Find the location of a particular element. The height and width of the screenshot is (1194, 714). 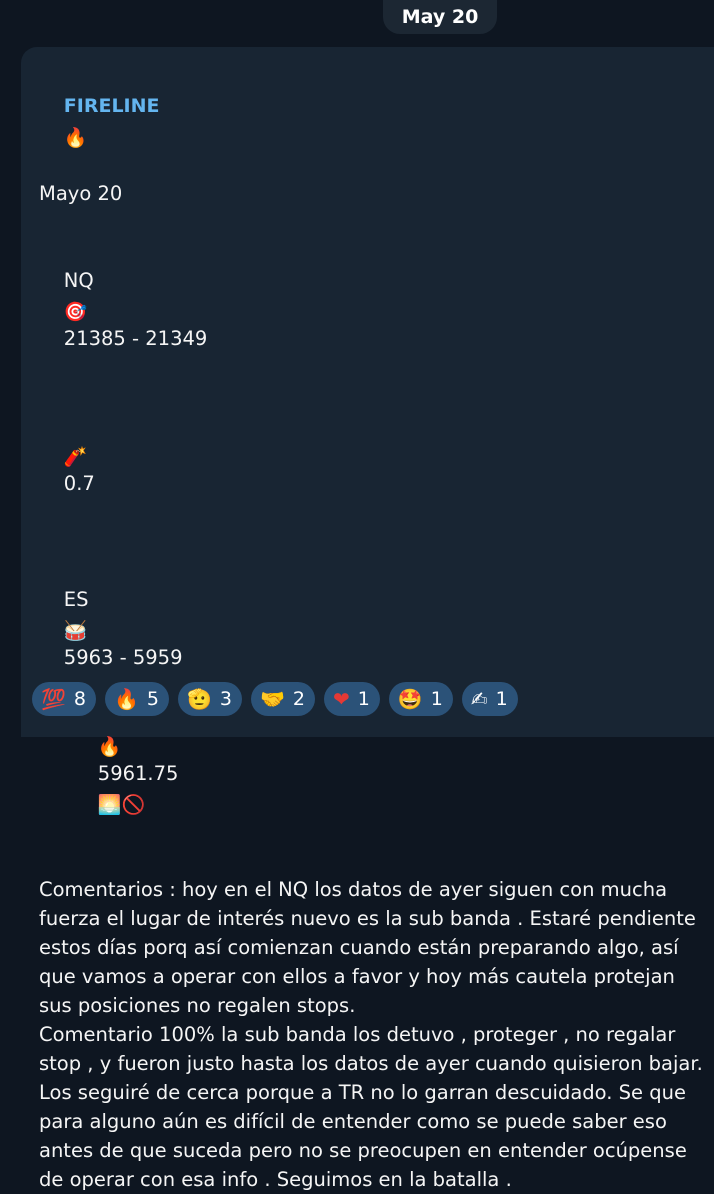

writing-hand-icon: ✍ is located at coordinates (479, 699).